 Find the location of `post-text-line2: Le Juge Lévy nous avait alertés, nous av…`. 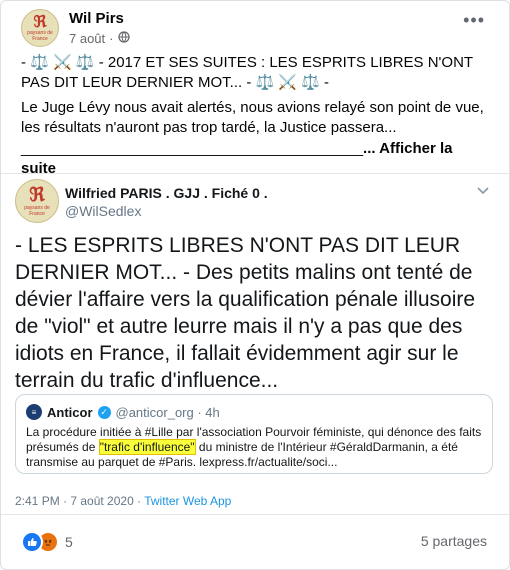

post-text-line2: Le Juge Lévy nous avait alertés, nous av… is located at coordinates (252, 117).